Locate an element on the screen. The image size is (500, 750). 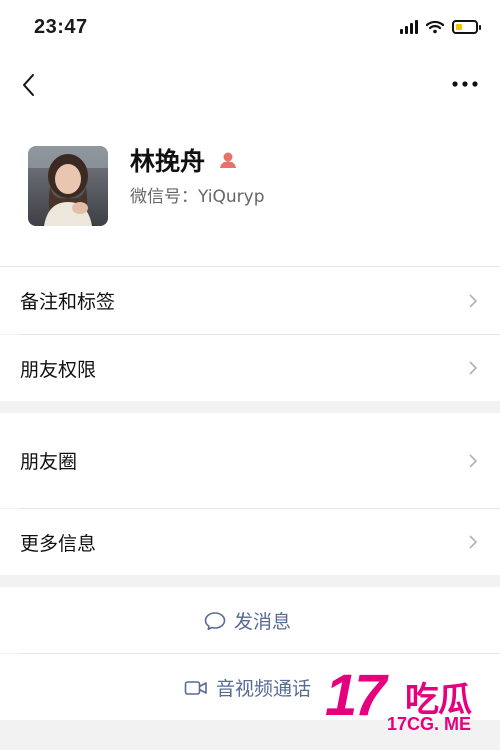
contact-name: 林挽舟 is located at coordinates (168, 161).